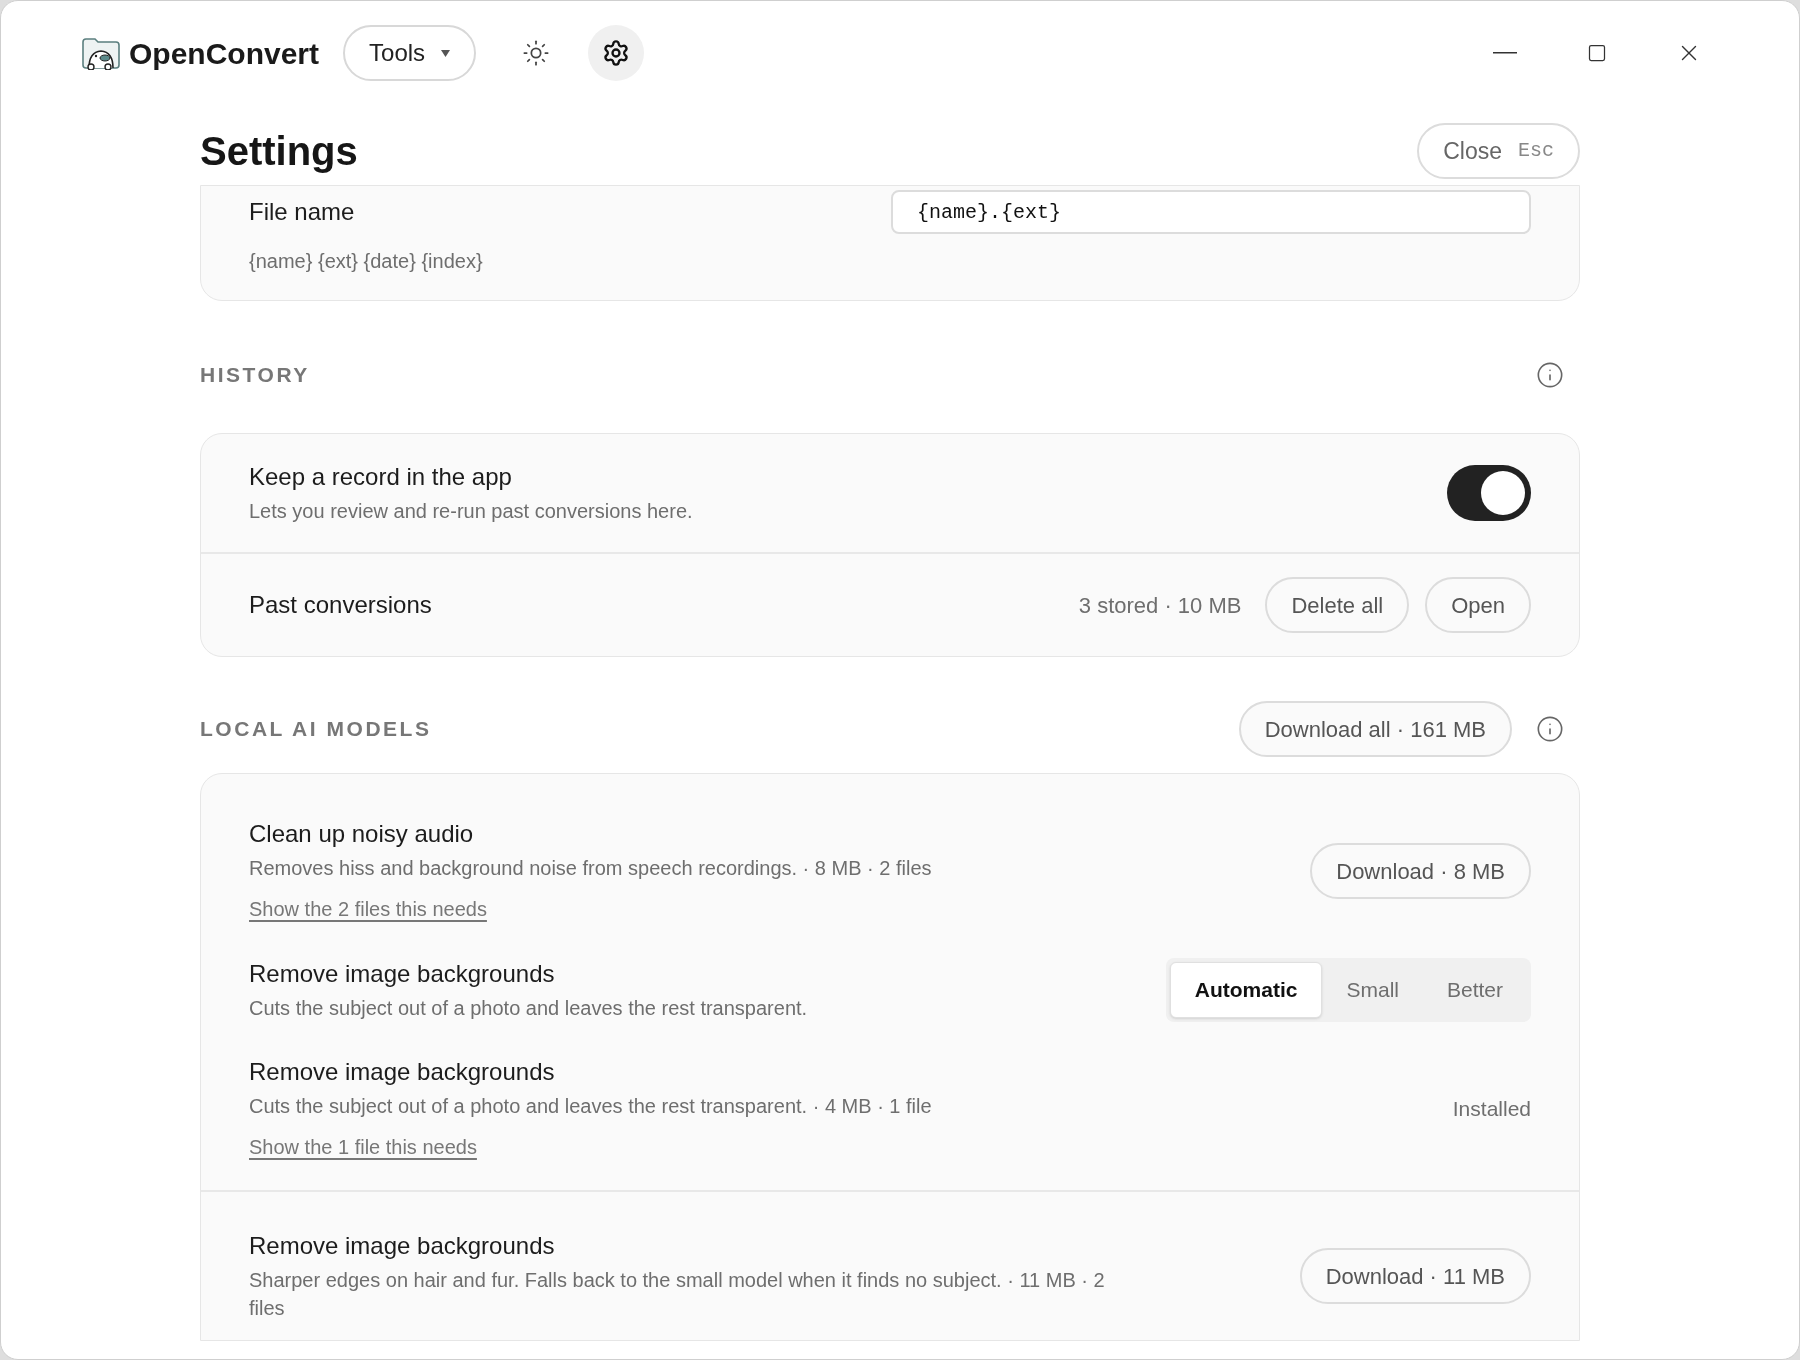 The height and width of the screenshot is (1360, 1800). What do you see at coordinates (279, 151) in the screenshot?
I see `settings-heading: Settings` at bounding box center [279, 151].